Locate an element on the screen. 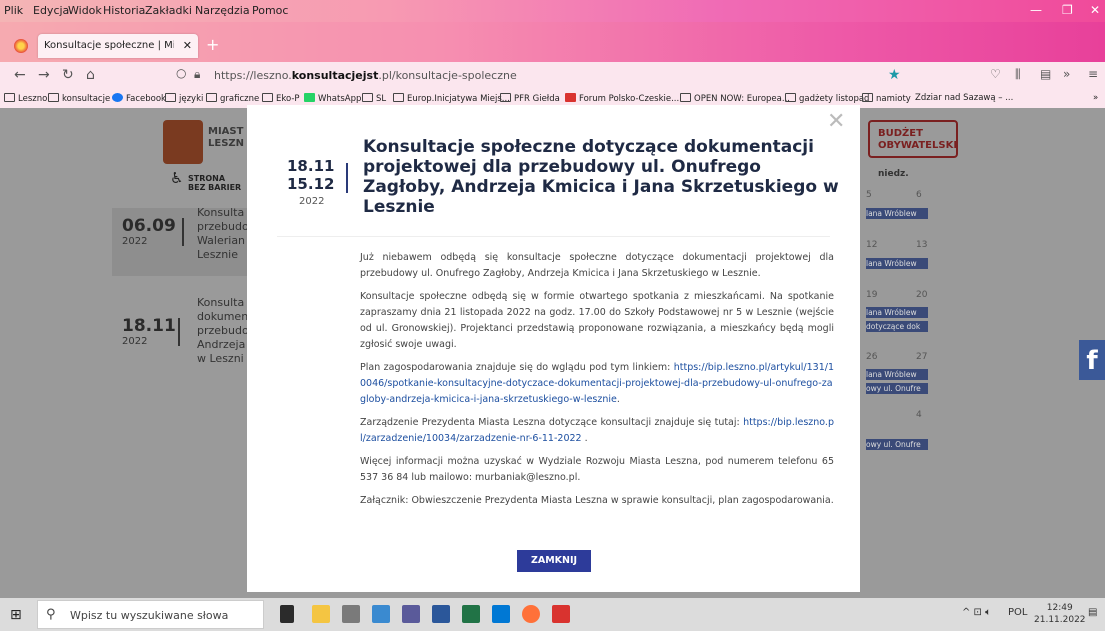  hamburger-menu-icon: ≡ is located at coordinates (1093, 74).